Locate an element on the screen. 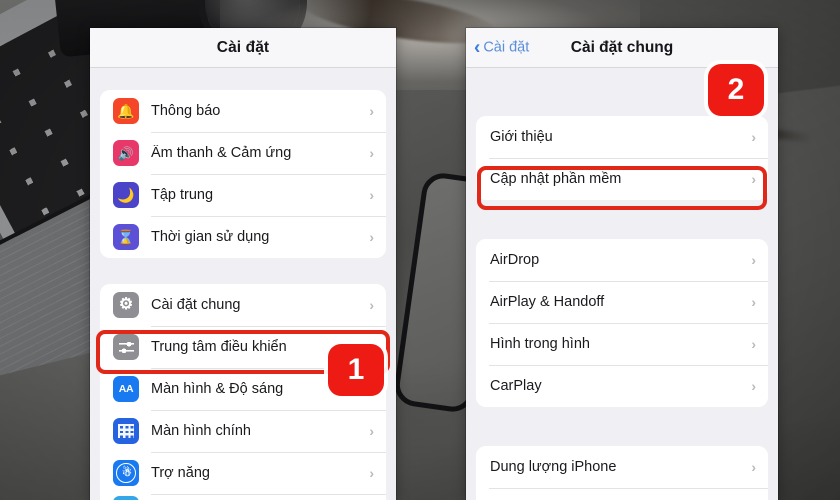 The image size is (840, 500). home-screen-icon is located at coordinates (126, 431).